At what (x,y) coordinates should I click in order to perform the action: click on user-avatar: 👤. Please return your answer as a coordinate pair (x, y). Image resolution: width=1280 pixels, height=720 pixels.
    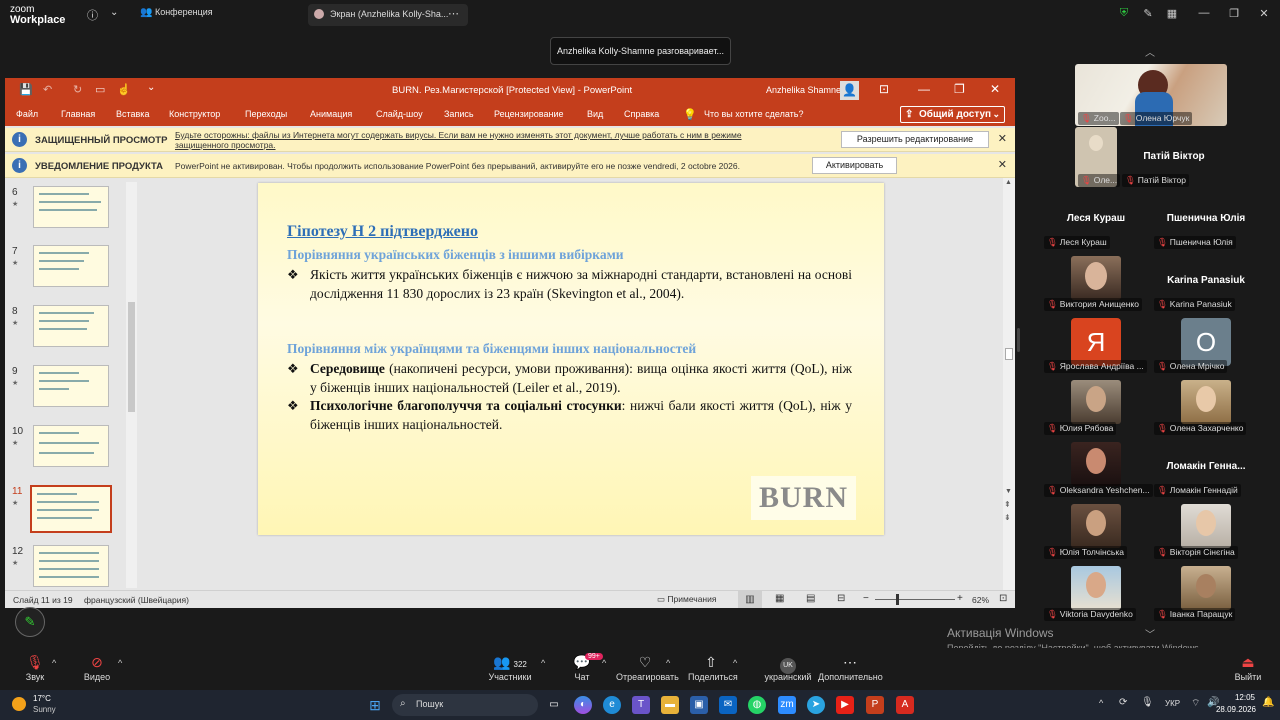
    Looking at the image, I should click on (849, 90).